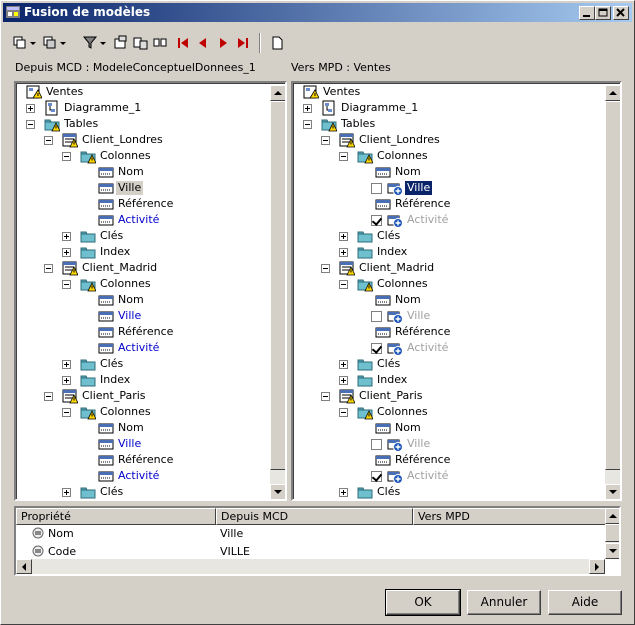  Describe the element at coordinates (585, 602) in the screenshot. I see `help-button: Aide` at that location.